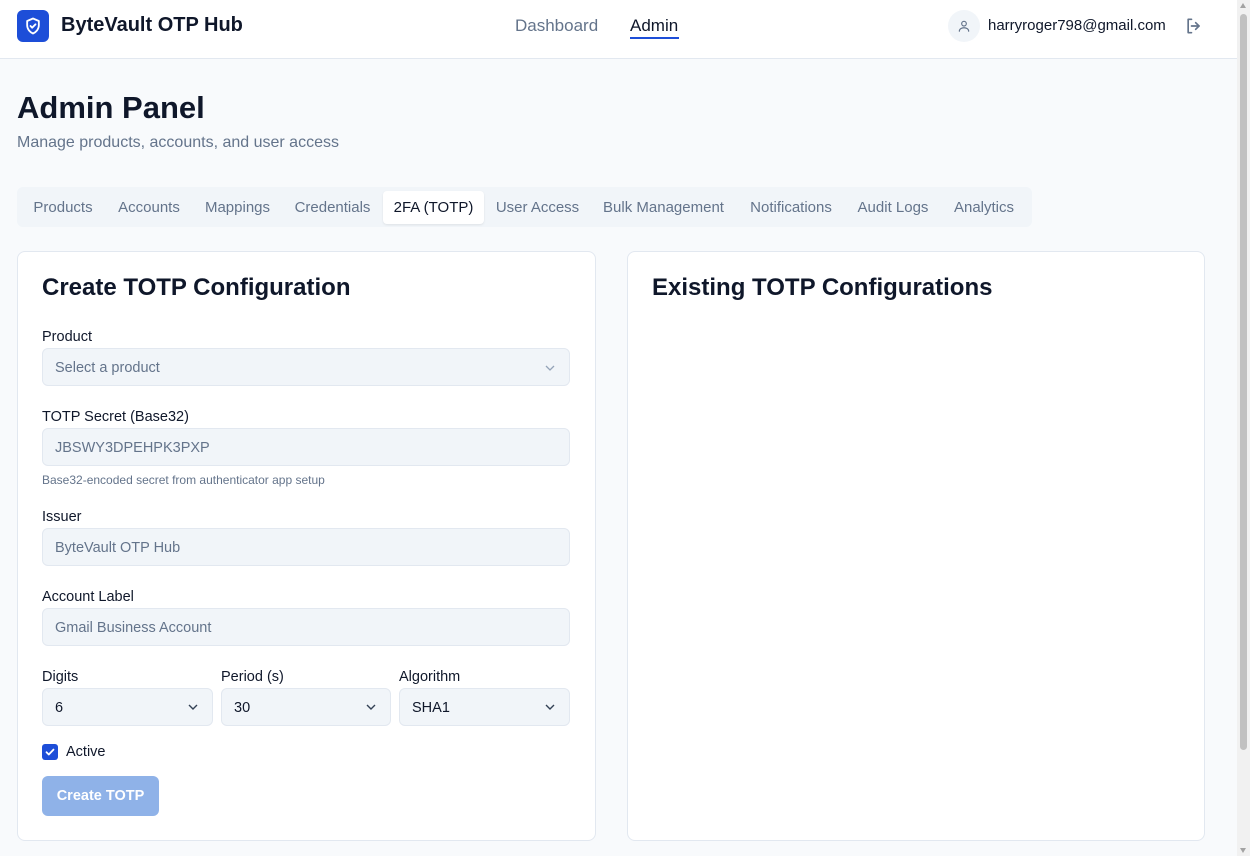 This screenshot has width=1250, height=856. Describe the element at coordinates (1243, 850) in the screenshot. I see `scroll-down-arrow-icon` at that location.